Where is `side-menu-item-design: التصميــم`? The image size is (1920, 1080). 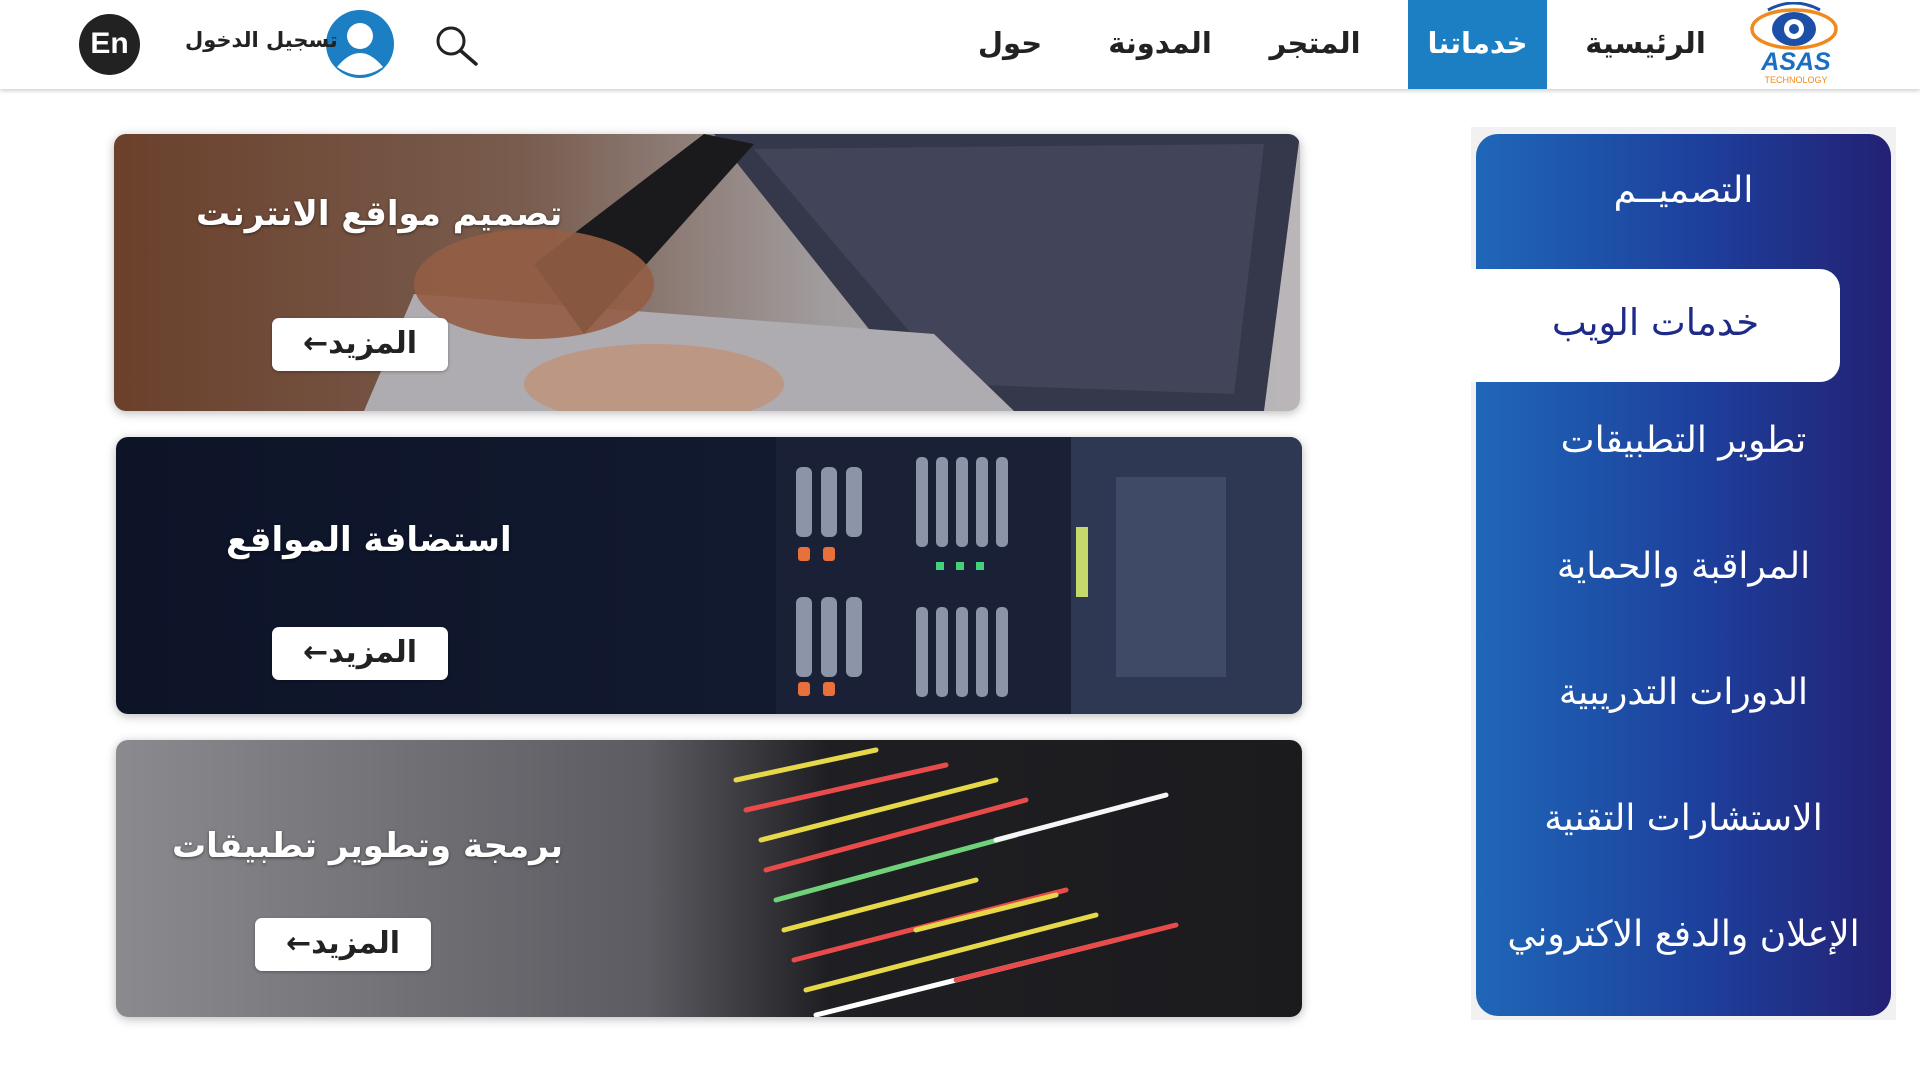 side-menu-item-design: التصميــم is located at coordinates (1683, 190).